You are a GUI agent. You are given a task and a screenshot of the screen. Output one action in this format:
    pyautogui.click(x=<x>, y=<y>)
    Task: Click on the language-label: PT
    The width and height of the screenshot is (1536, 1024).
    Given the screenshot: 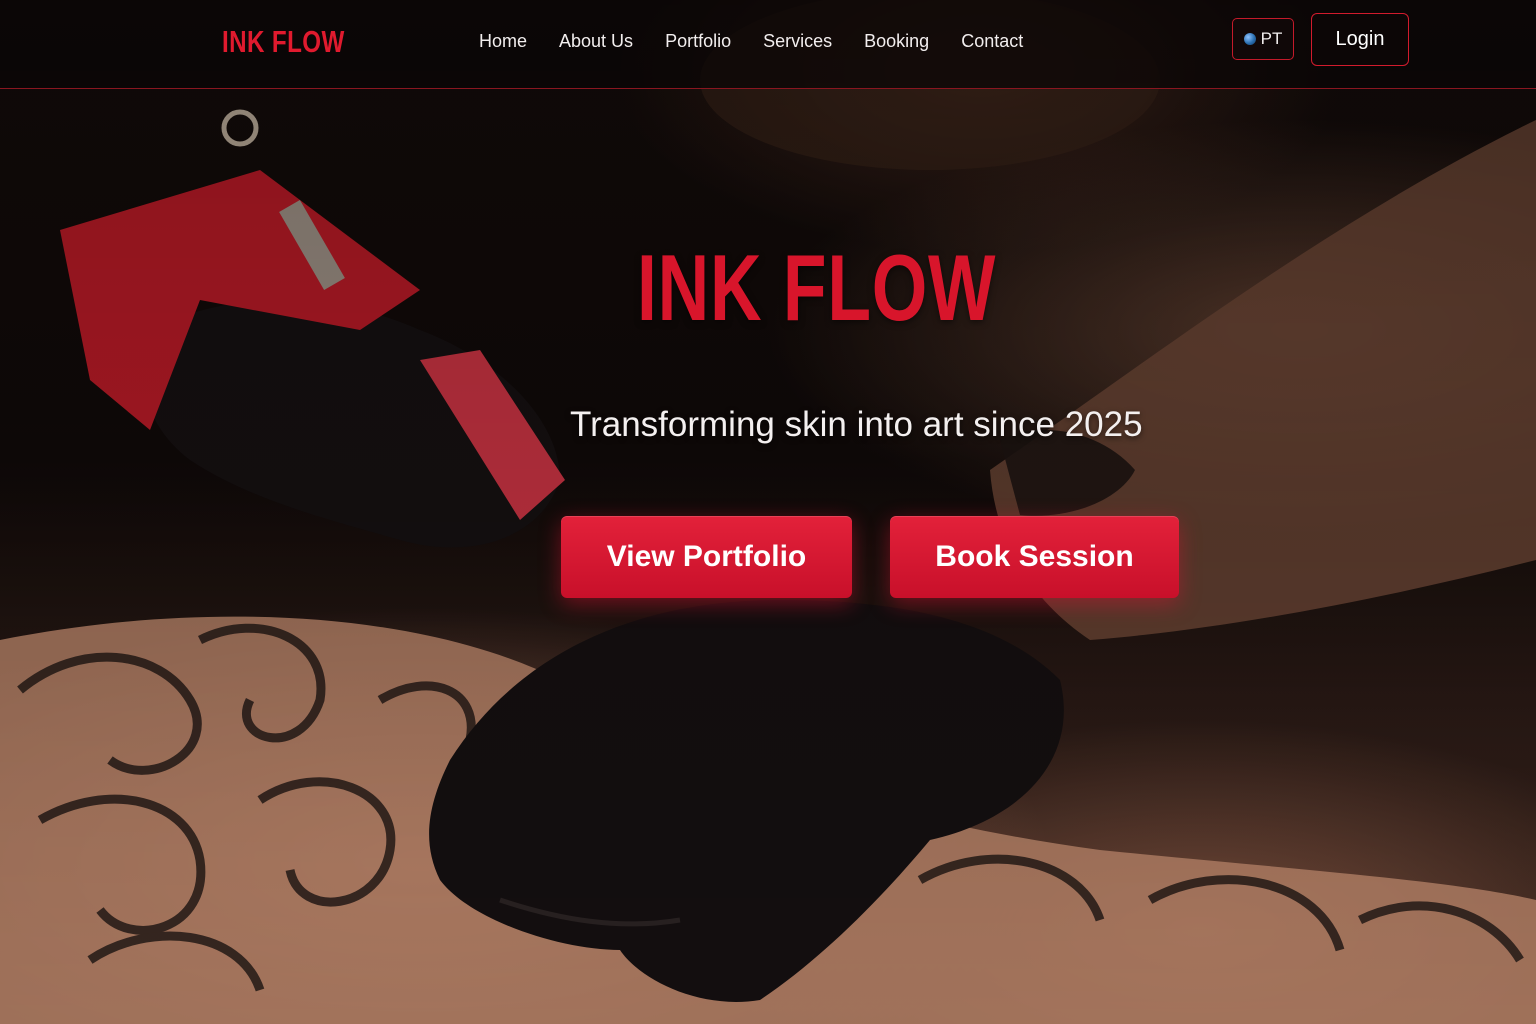 What is the action you would take?
    pyautogui.click(x=1271, y=38)
    